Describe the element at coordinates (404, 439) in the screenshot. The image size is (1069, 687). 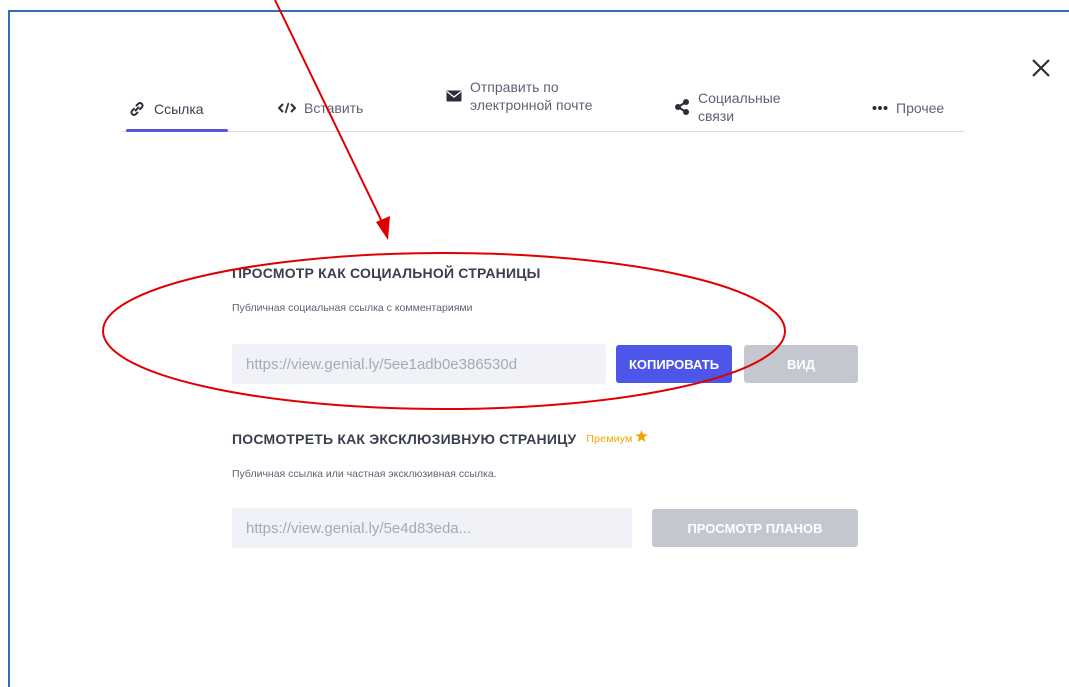
I see `exclusive-section-title-text: ПОСМОТРЕТЬ КАК ЭКСКЛЮЗИВНУЮ СТРАНИЦУ` at that location.